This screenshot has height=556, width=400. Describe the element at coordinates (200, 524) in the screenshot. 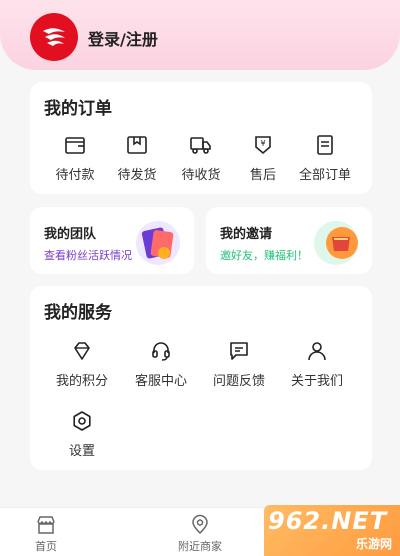

I see `location-icon` at that location.